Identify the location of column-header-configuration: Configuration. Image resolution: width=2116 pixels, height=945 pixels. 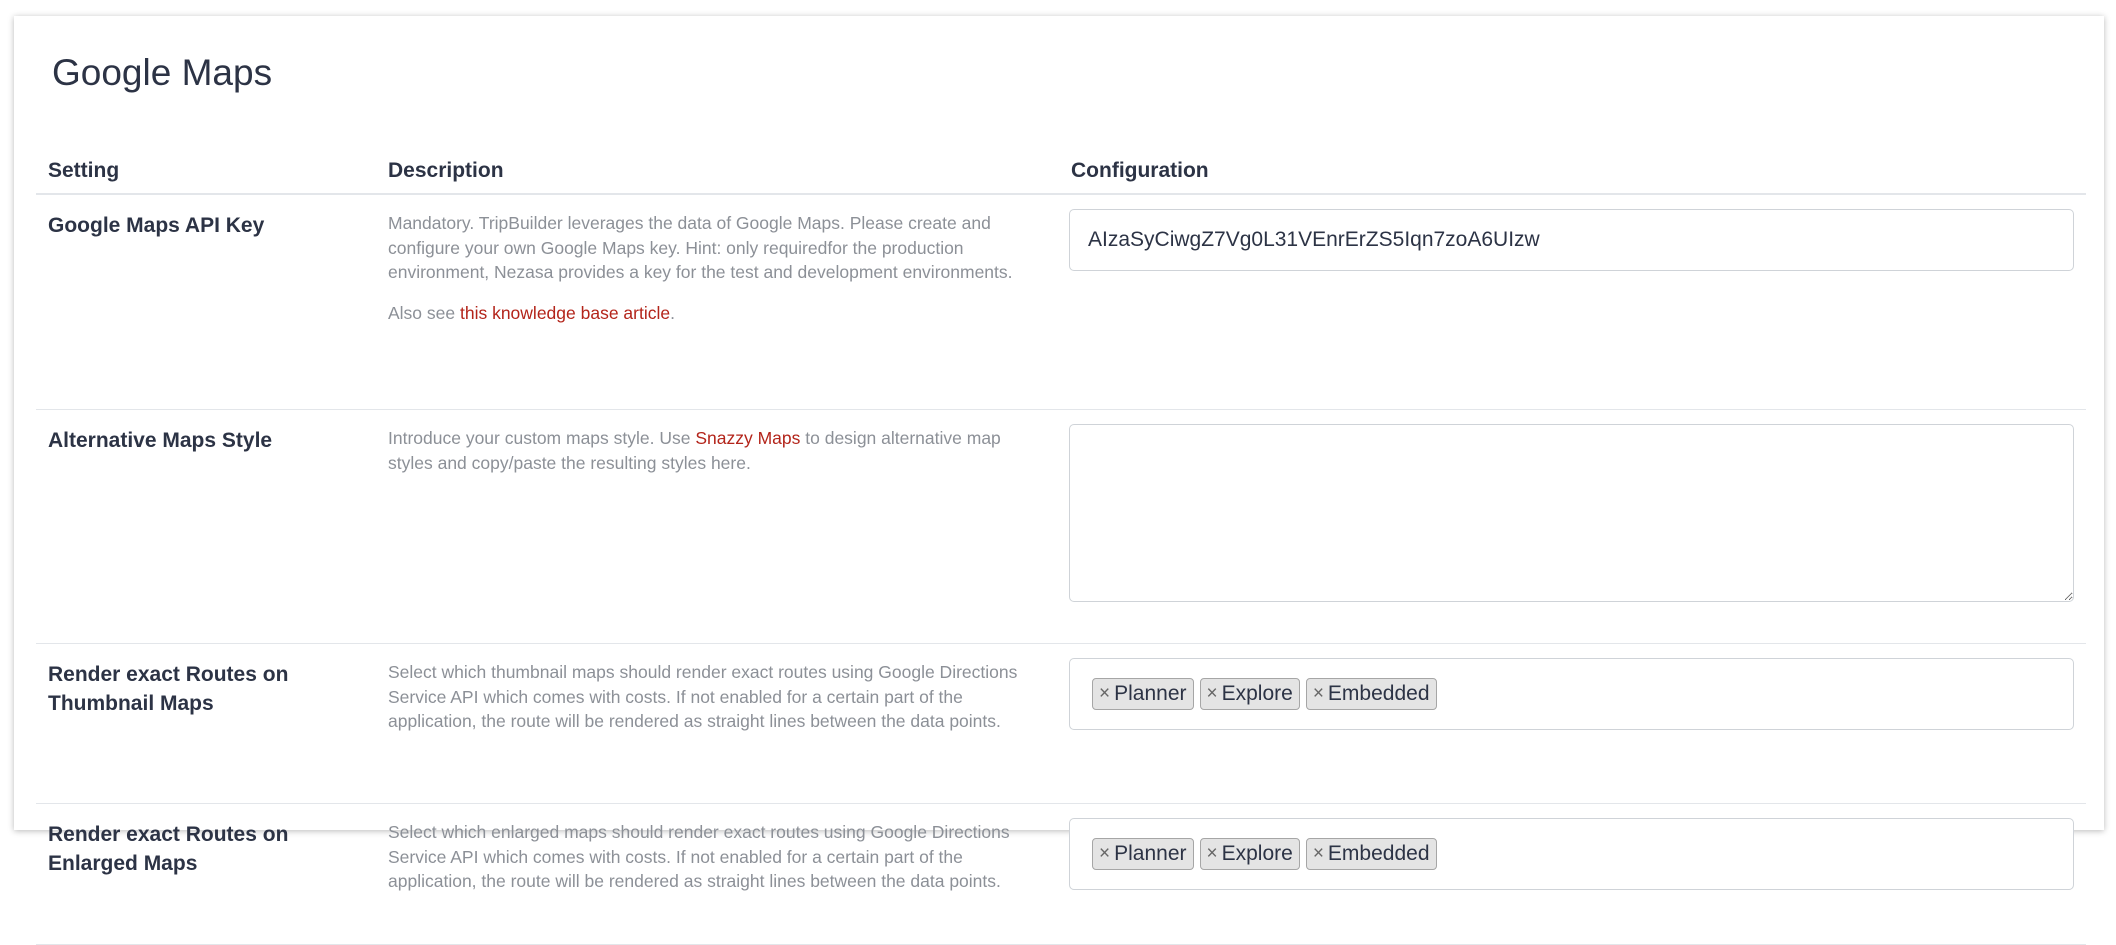
(1572, 172).